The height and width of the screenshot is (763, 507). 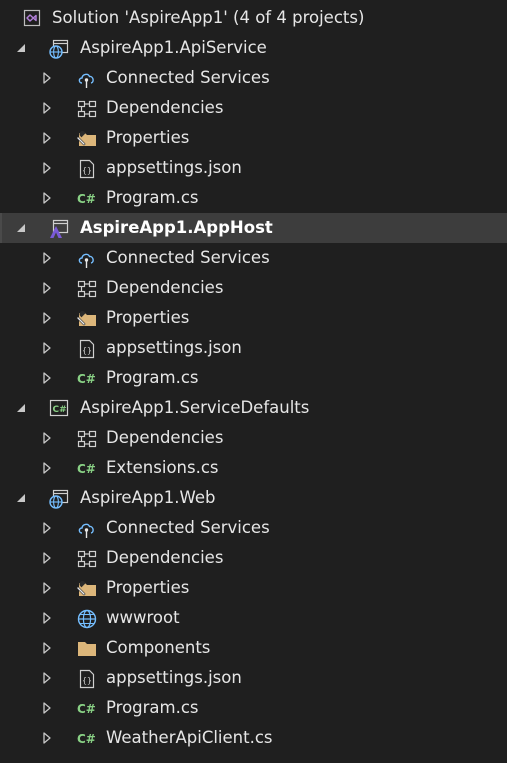 What do you see at coordinates (86, 648) in the screenshot?
I see `folder-icon` at bounding box center [86, 648].